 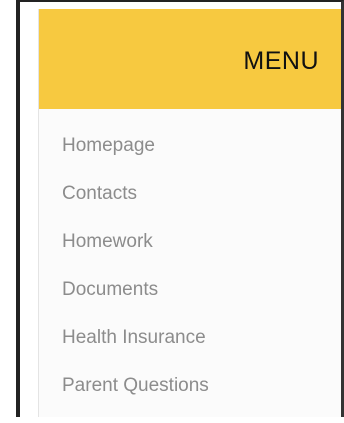 What do you see at coordinates (135, 207) in the screenshot?
I see `menu-item-contacts: Contacts` at bounding box center [135, 207].